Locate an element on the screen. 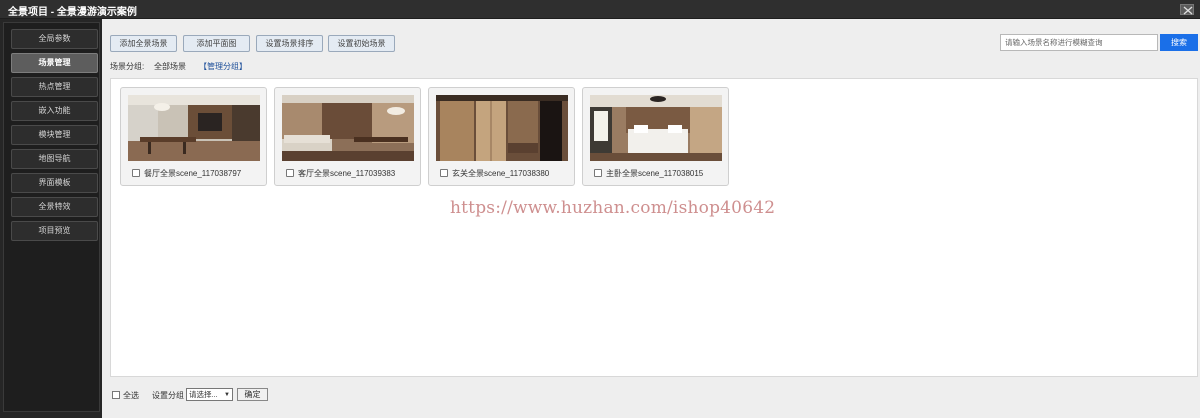 The height and width of the screenshot is (418, 1200). chevron-down-icon: ▼ is located at coordinates (227, 395).